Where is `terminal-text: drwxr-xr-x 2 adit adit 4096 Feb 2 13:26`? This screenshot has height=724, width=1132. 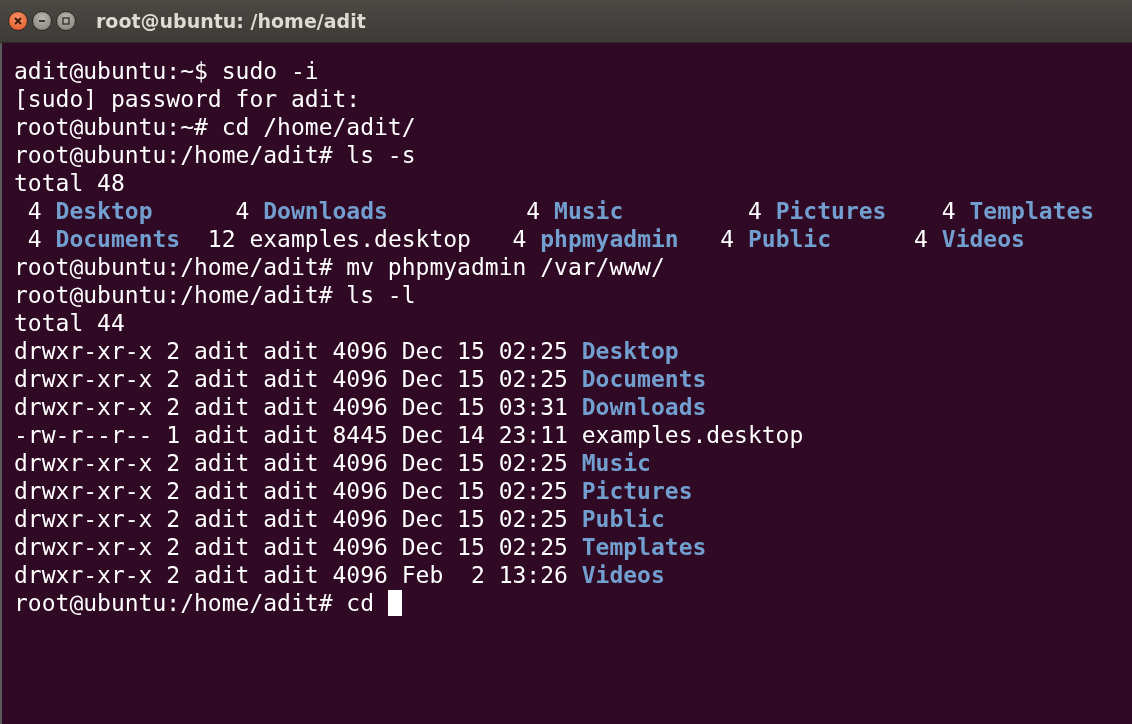
terminal-text: drwxr-xr-x 2 adit adit 4096 Feb 2 13:26 is located at coordinates (291, 575).